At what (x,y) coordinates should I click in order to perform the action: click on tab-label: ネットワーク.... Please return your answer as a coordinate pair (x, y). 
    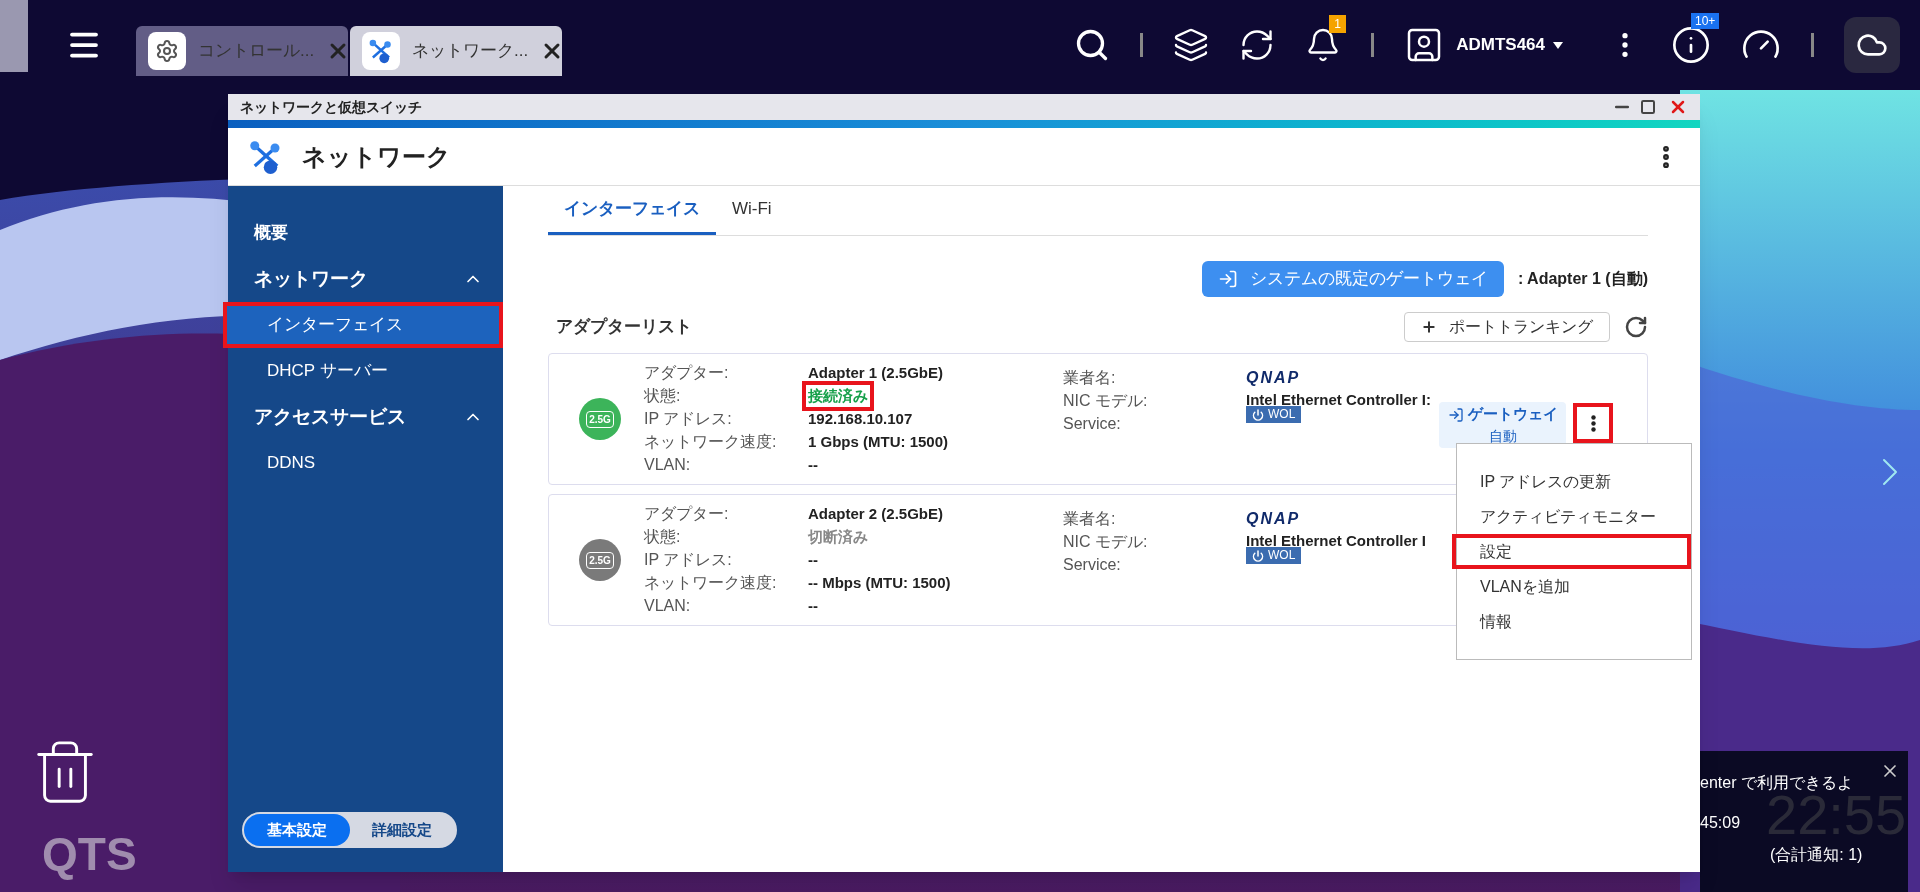
    Looking at the image, I should click on (470, 51).